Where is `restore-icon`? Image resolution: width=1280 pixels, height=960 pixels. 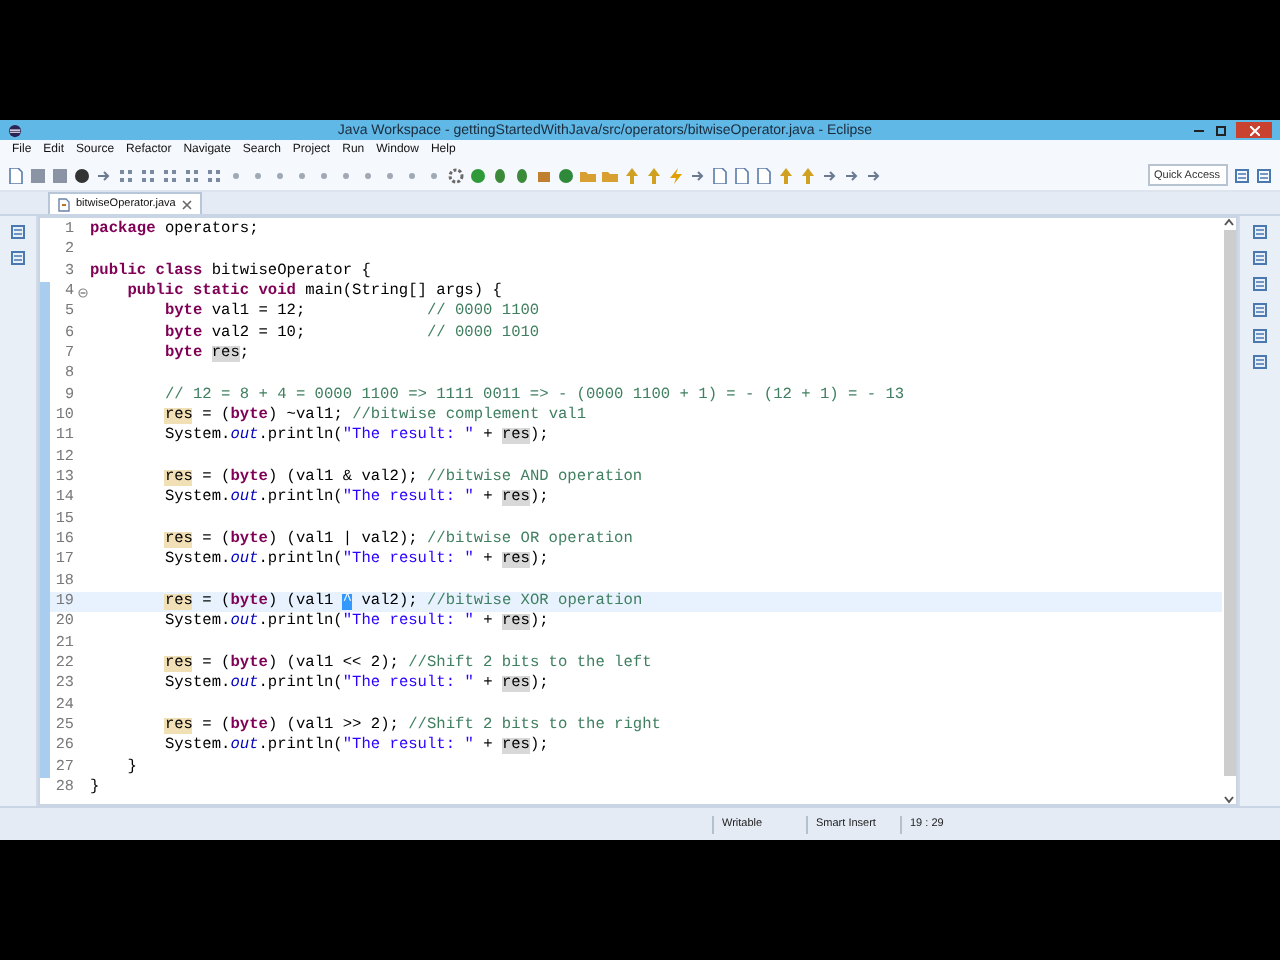 restore-icon is located at coordinates (1222, 130).